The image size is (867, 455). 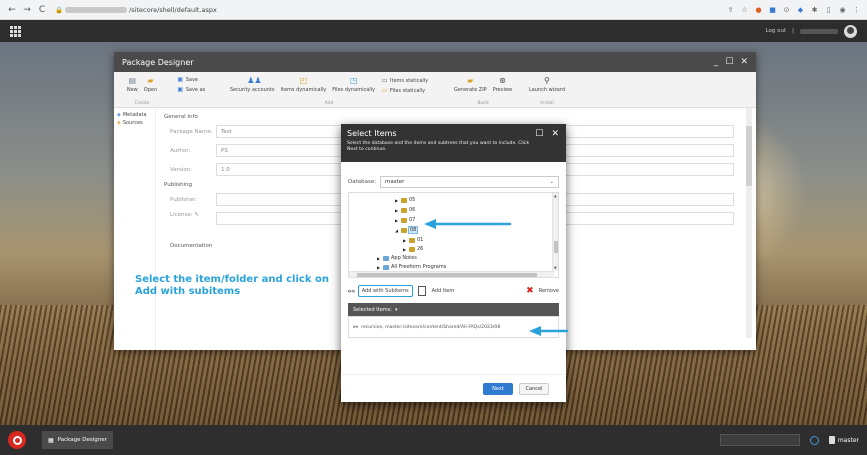 I want to click on star-icon: ☆, so click(x=744, y=9).